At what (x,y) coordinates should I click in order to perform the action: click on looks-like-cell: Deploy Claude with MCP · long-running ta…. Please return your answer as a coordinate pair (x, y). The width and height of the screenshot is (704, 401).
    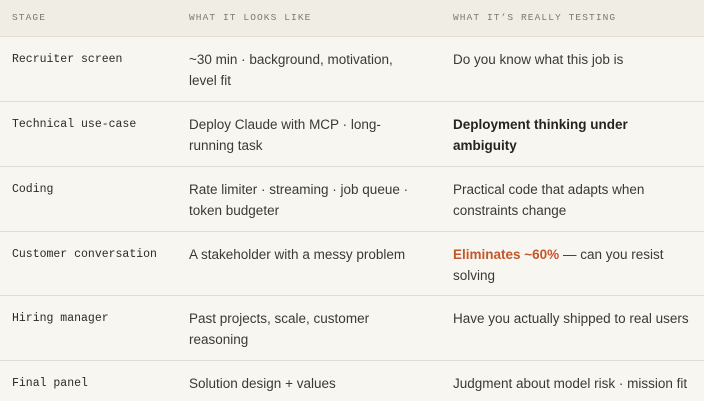
    Looking at the image, I should click on (285, 134).